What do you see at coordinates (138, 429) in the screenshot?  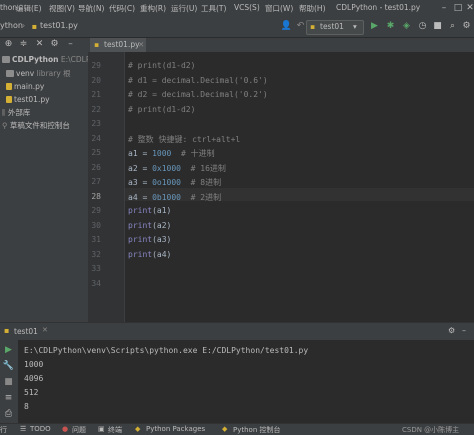 I see `packages-icon: ◆` at bounding box center [138, 429].